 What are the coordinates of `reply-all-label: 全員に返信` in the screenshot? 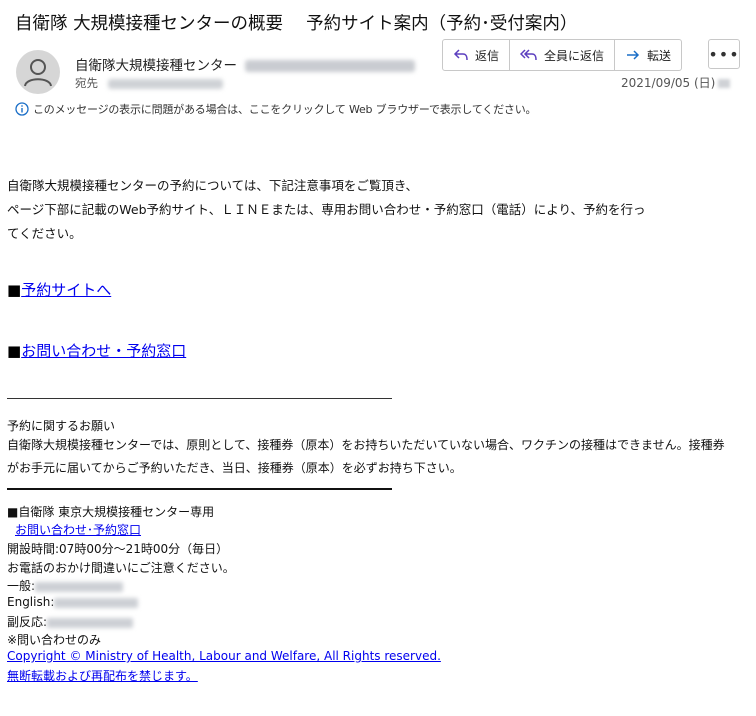 It's located at (574, 55).